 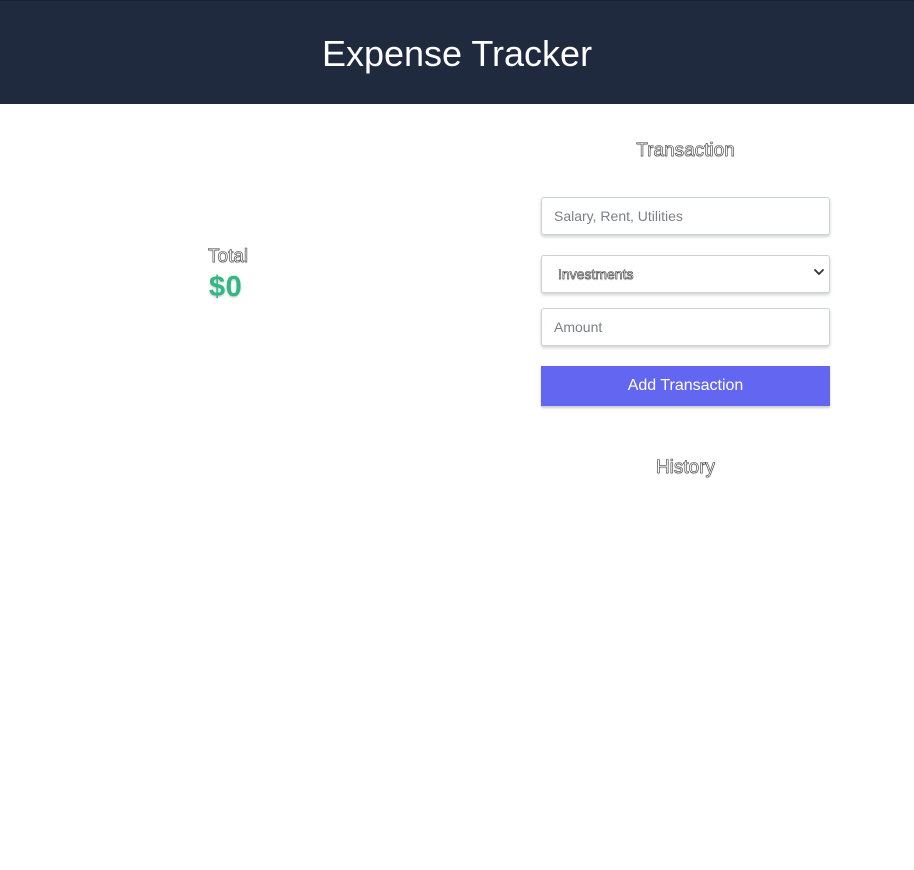 I want to click on chevron-down-icon, so click(x=819, y=272).